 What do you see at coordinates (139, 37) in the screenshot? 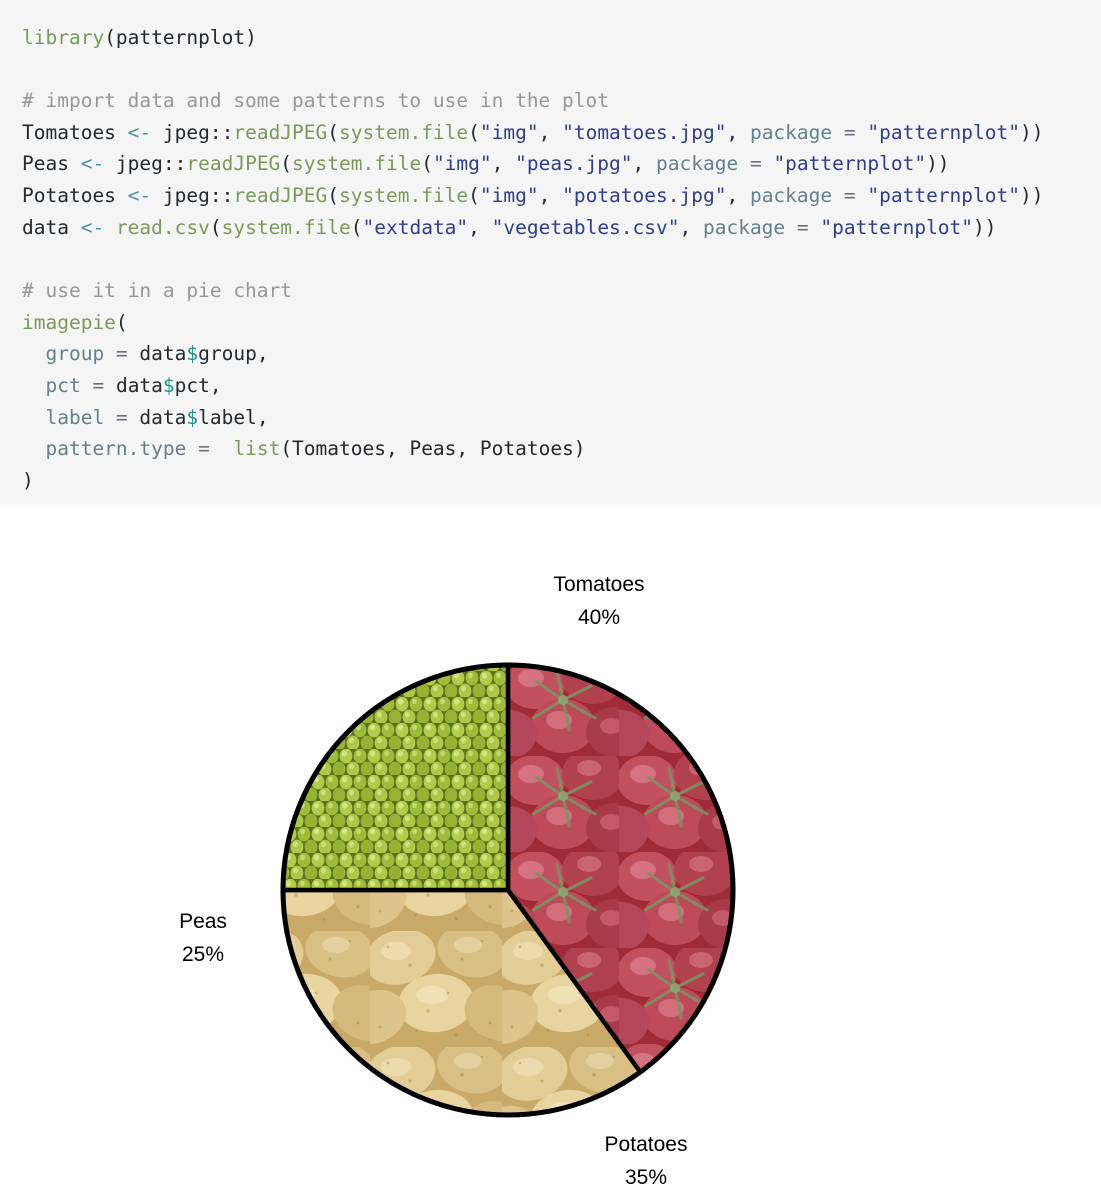
I see `code-line-1: library(patternplot)` at bounding box center [139, 37].